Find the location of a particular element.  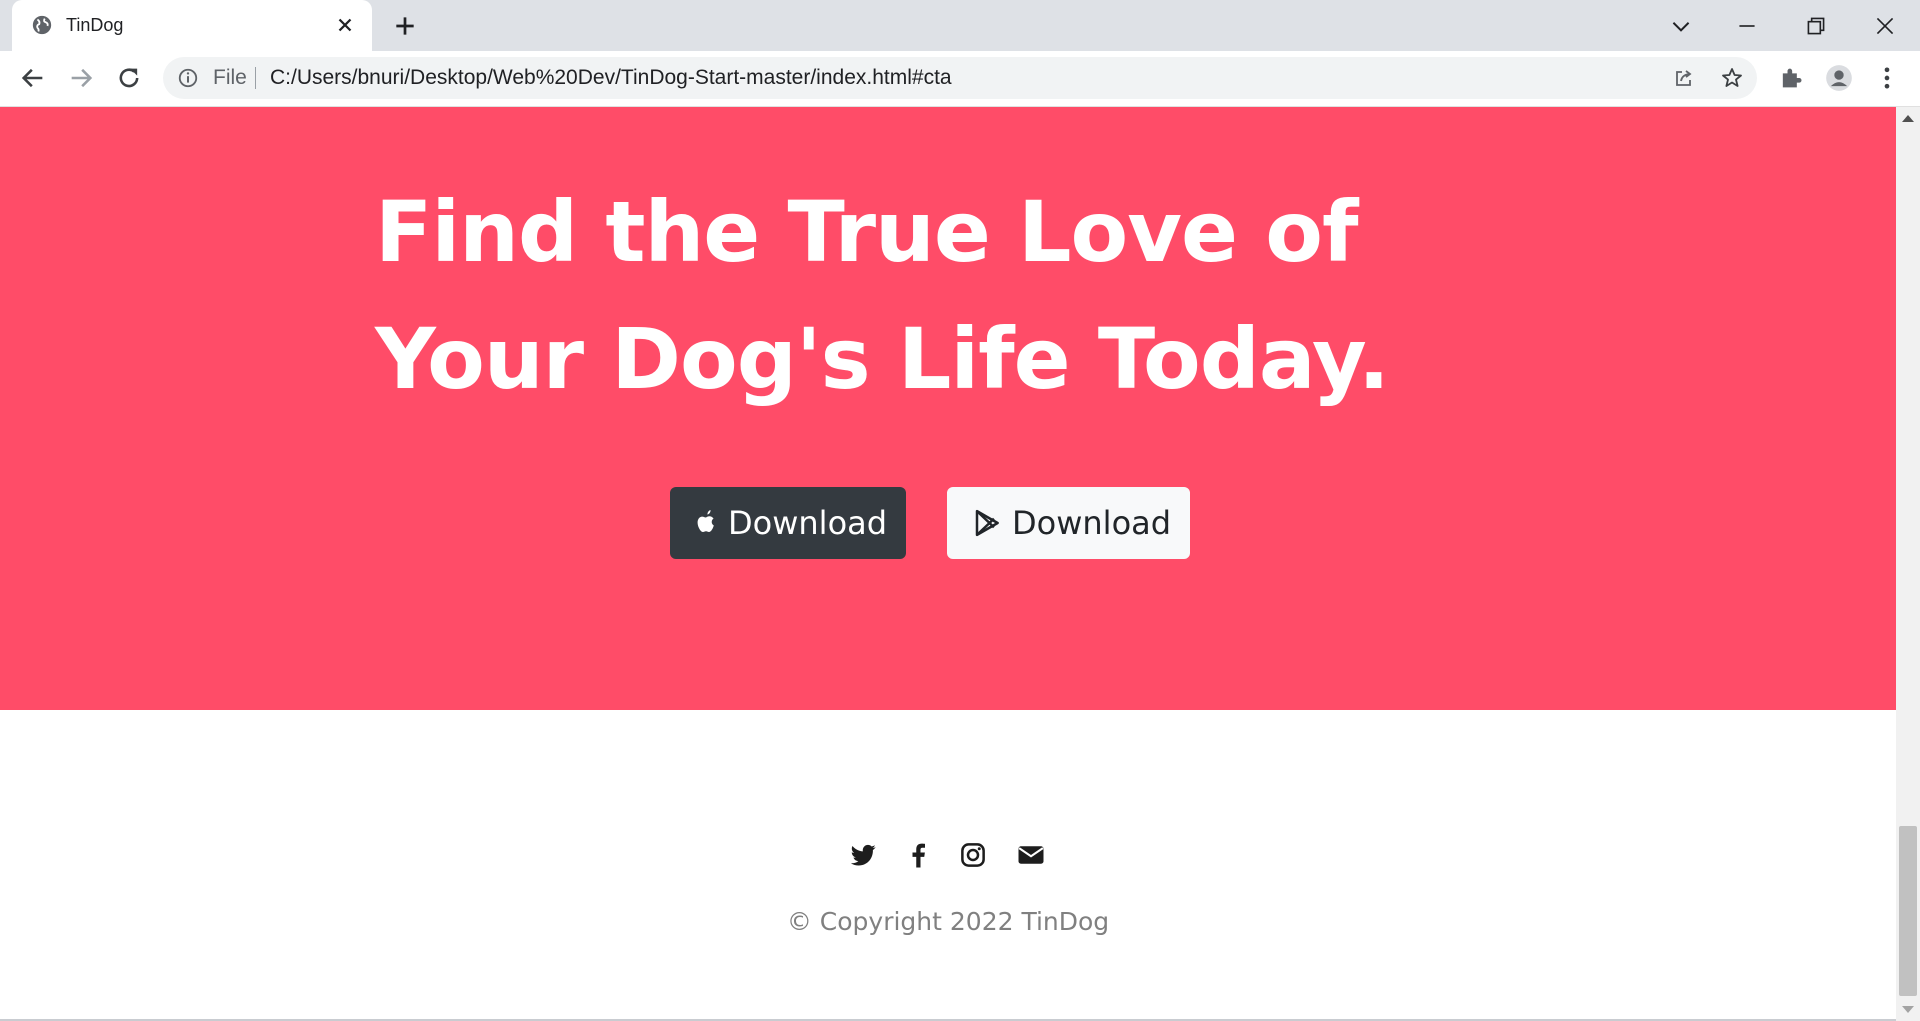

scroll-up-arrow-icon is located at coordinates (1908, 118).